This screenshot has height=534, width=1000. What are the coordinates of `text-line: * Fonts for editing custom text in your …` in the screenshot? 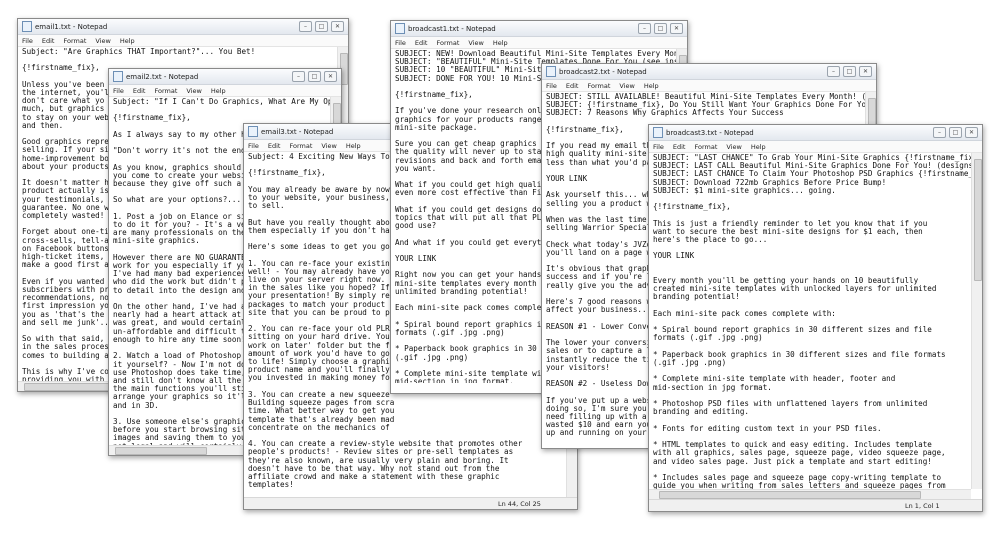 It's located at (767, 428).